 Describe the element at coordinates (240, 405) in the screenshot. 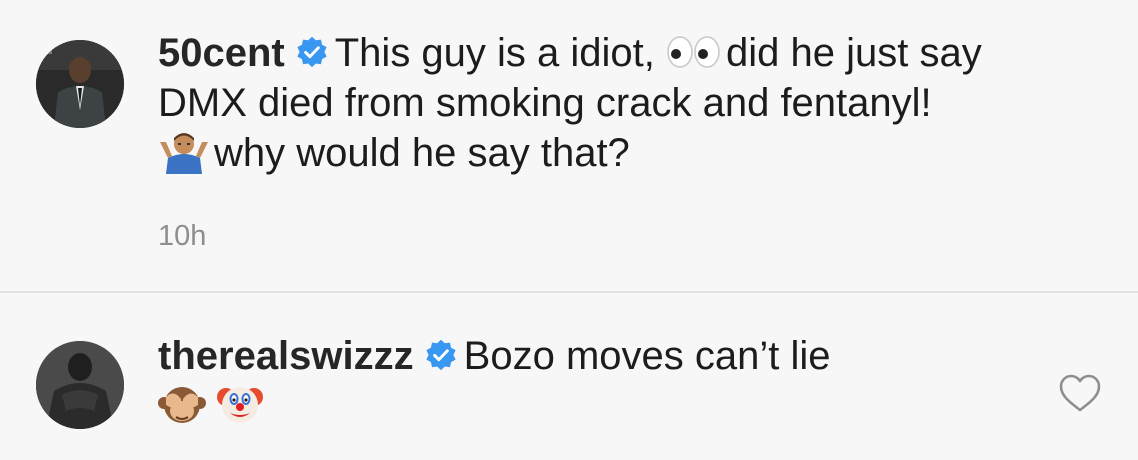

I see `clown-face-icon` at that location.